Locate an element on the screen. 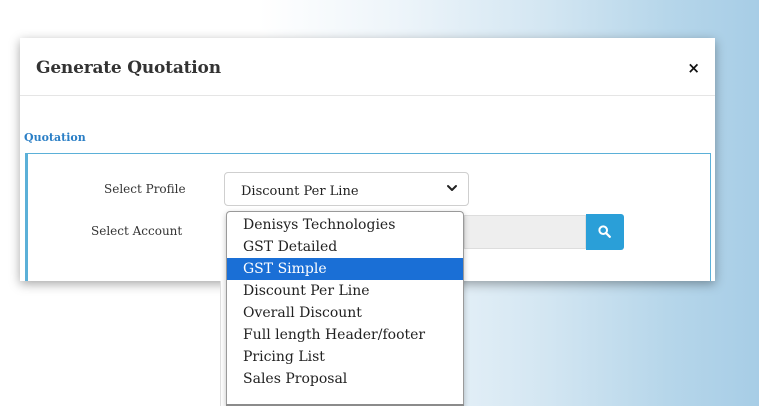  search-icon is located at coordinates (604, 231).